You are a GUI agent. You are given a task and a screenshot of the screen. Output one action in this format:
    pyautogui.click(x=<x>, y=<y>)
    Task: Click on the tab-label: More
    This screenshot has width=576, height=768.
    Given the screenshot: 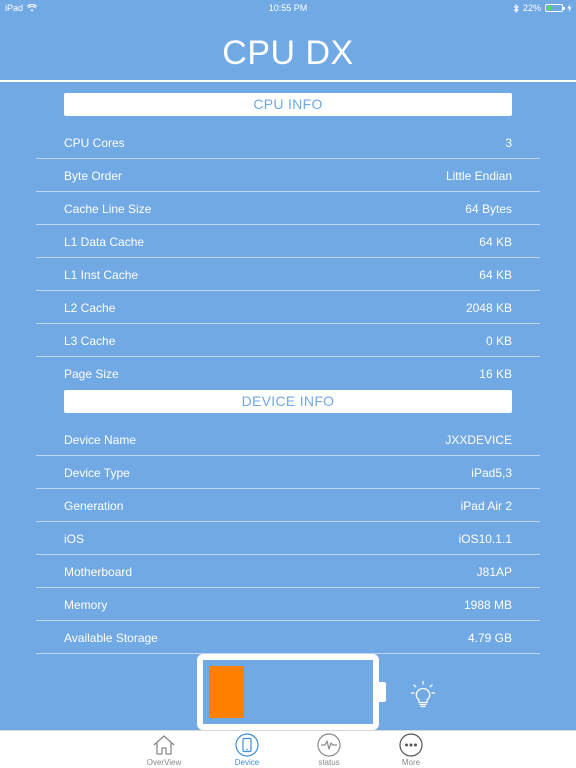 What is the action you would take?
    pyautogui.click(x=411, y=762)
    